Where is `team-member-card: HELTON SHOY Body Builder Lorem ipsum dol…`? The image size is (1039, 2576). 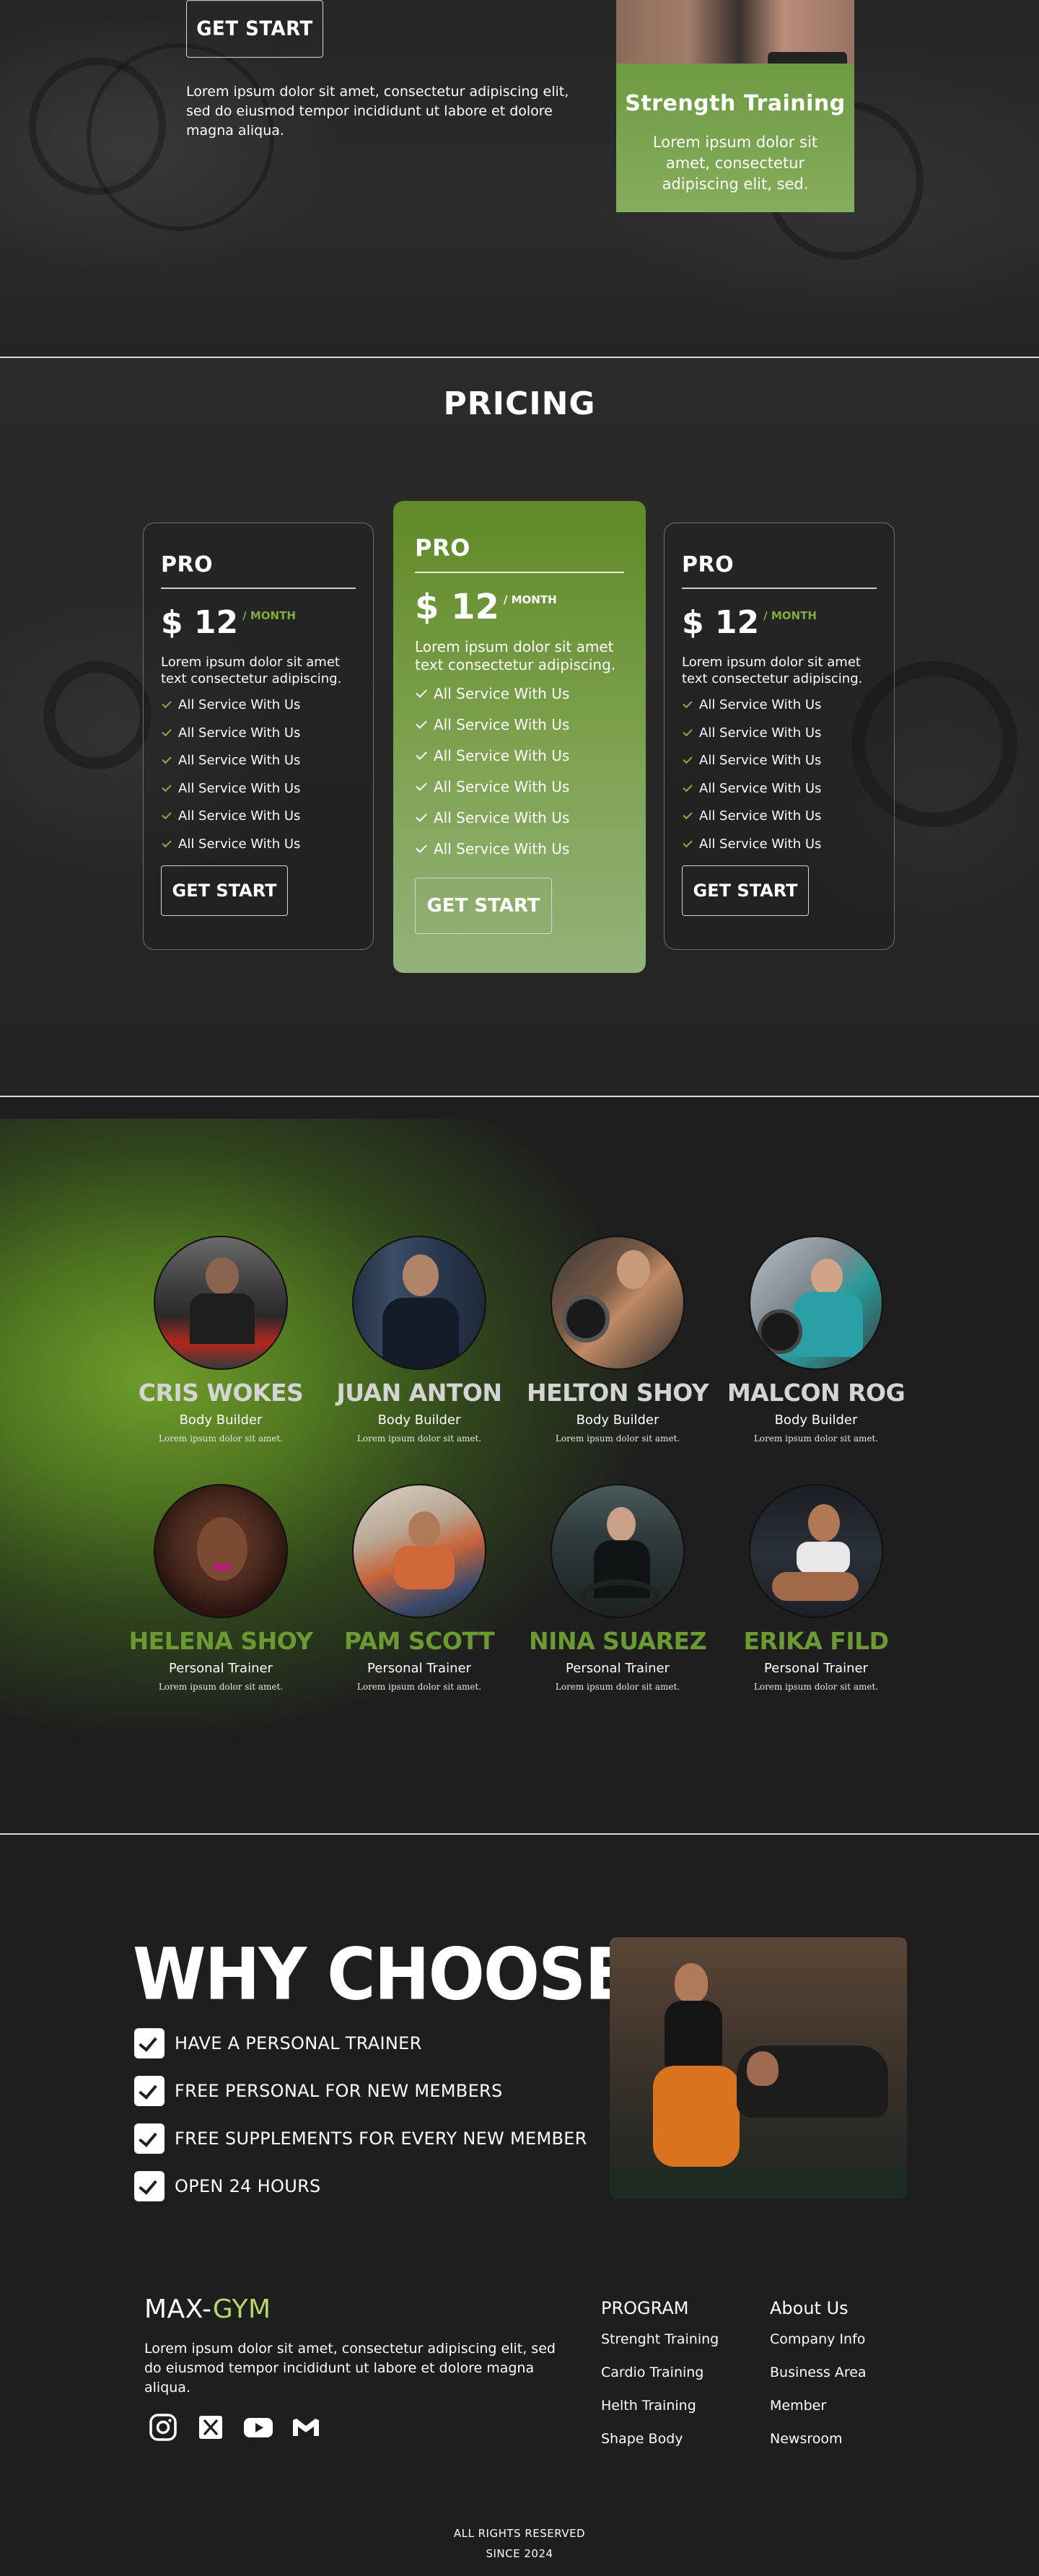
team-member-card: HELTON SHOY Body Builder Lorem ipsum dol… is located at coordinates (617, 1340).